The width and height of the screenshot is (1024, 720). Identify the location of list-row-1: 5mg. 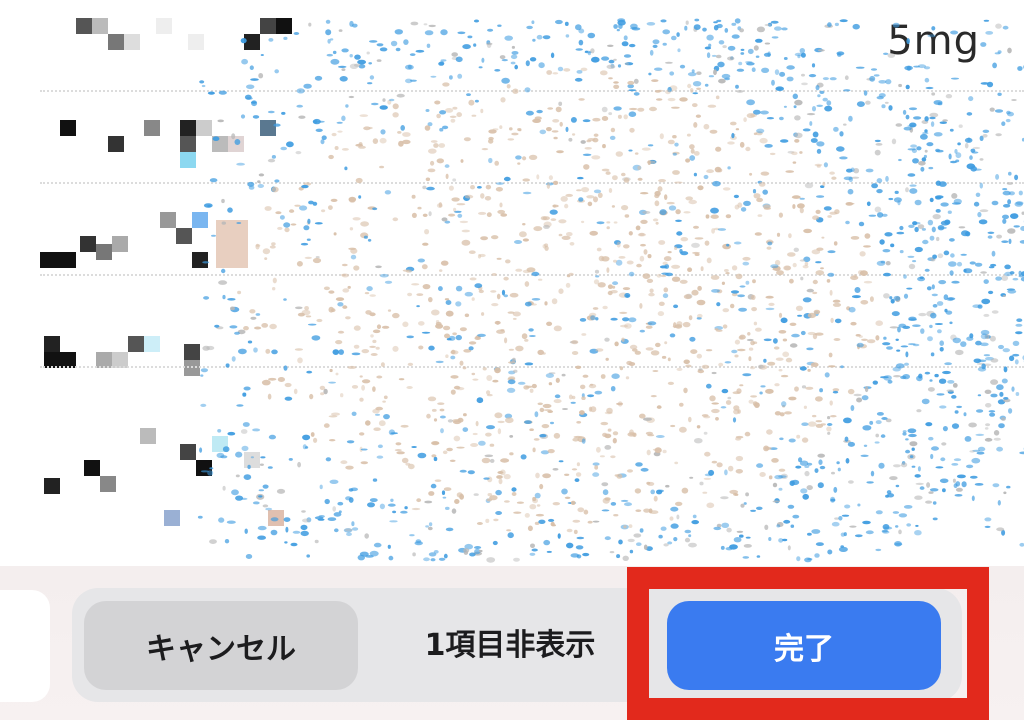
(532, 46).